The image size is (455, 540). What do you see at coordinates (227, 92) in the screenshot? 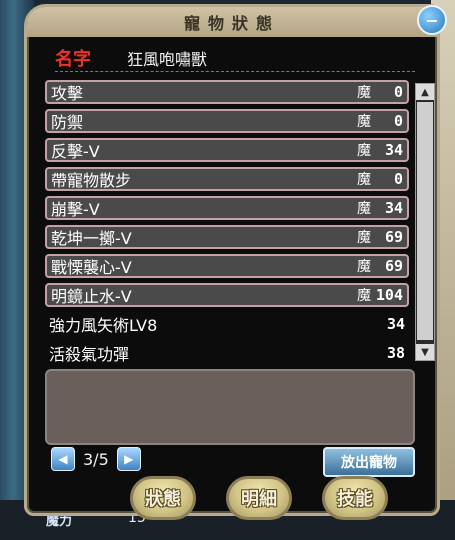
I see `skill-row: 攻擊 魔 0` at bounding box center [227, 92].